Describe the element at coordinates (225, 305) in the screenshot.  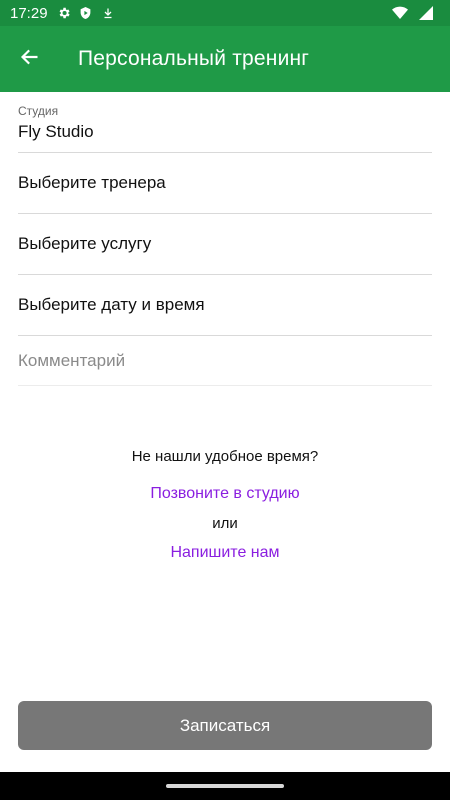
I see `datetime-select: Выберите дату и время` at that location.